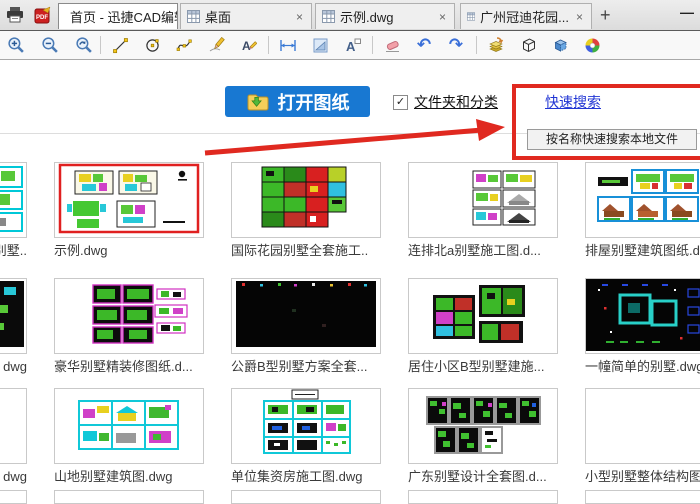 This screenshot has width=700, height=504. I want to click on pdf-icon: PDF, so click(42, 15).